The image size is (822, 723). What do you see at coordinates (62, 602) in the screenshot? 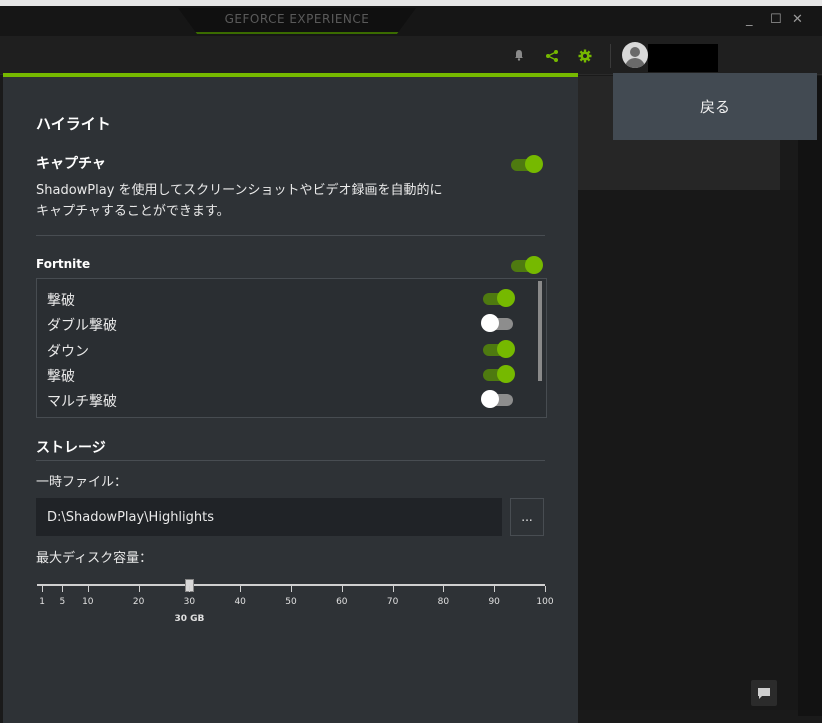
I see `slider-tick-label-1: 5` at bounding box center [62, 602].